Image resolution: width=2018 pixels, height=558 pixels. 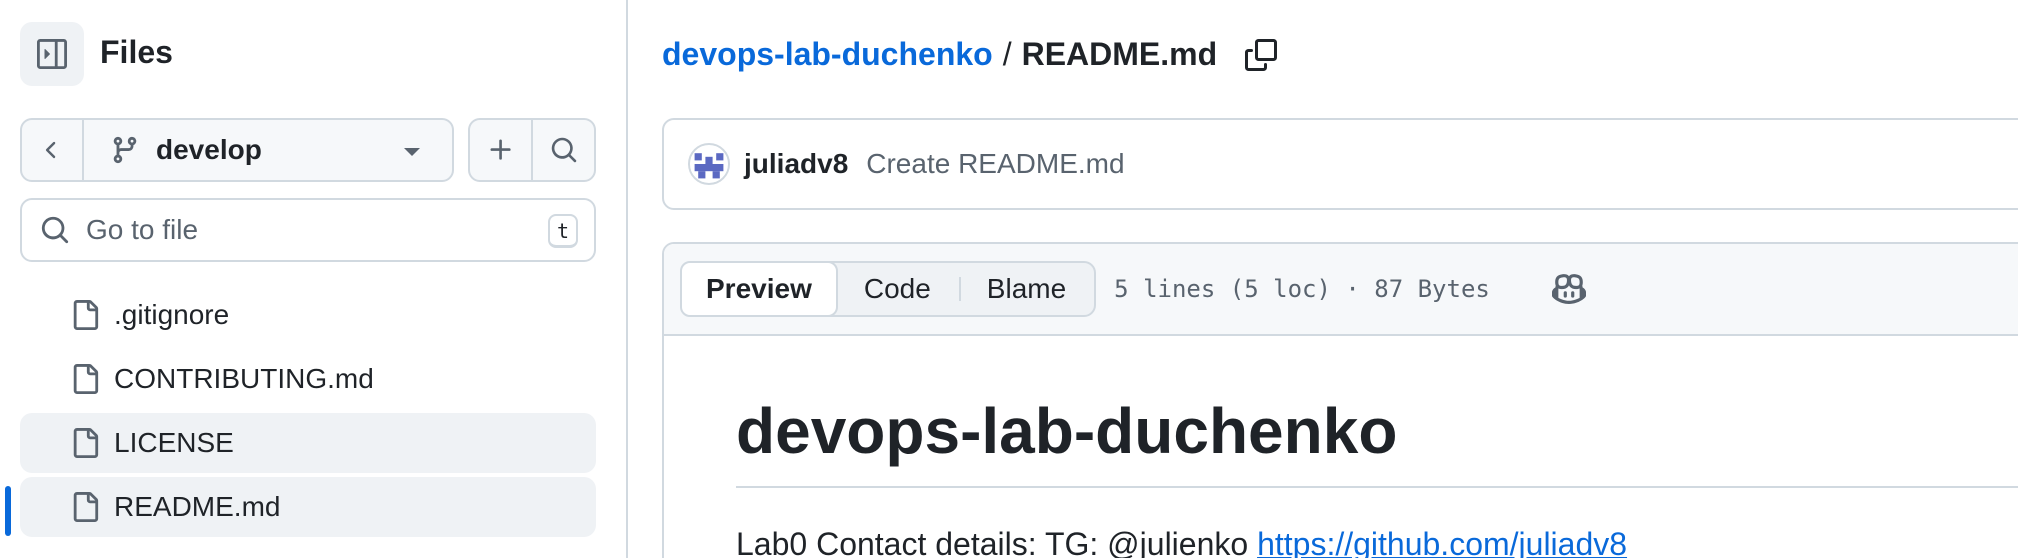 I want to click on collapse-sidebar-button, so click(x=52, y=54).